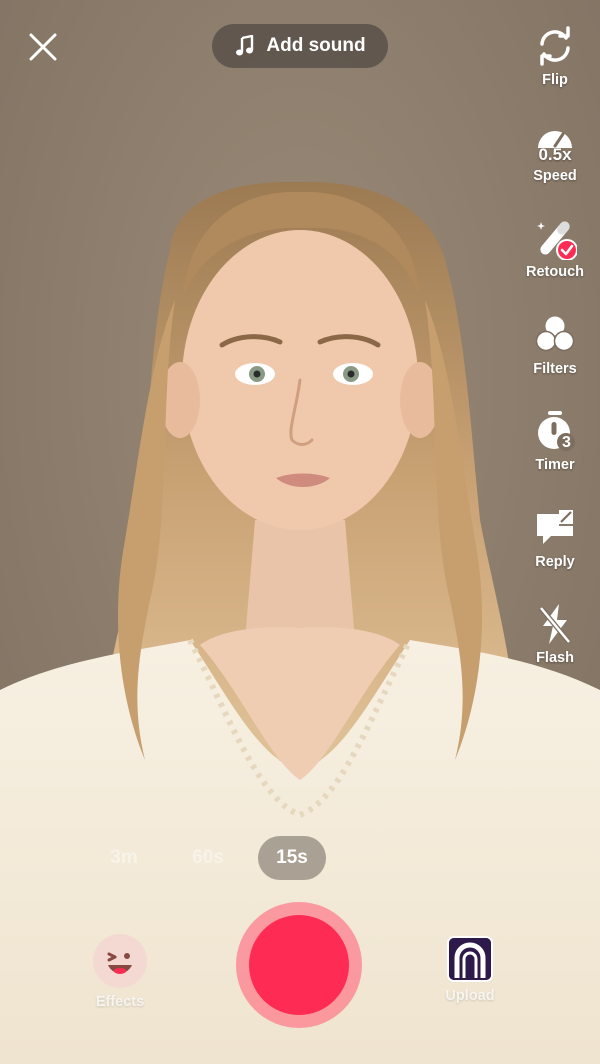 The image size is (600, 1064). What do you see at coordinates (292, 858) in the screenshot?
I see `duration-15s: 15s` at bounding box center [292, 858].